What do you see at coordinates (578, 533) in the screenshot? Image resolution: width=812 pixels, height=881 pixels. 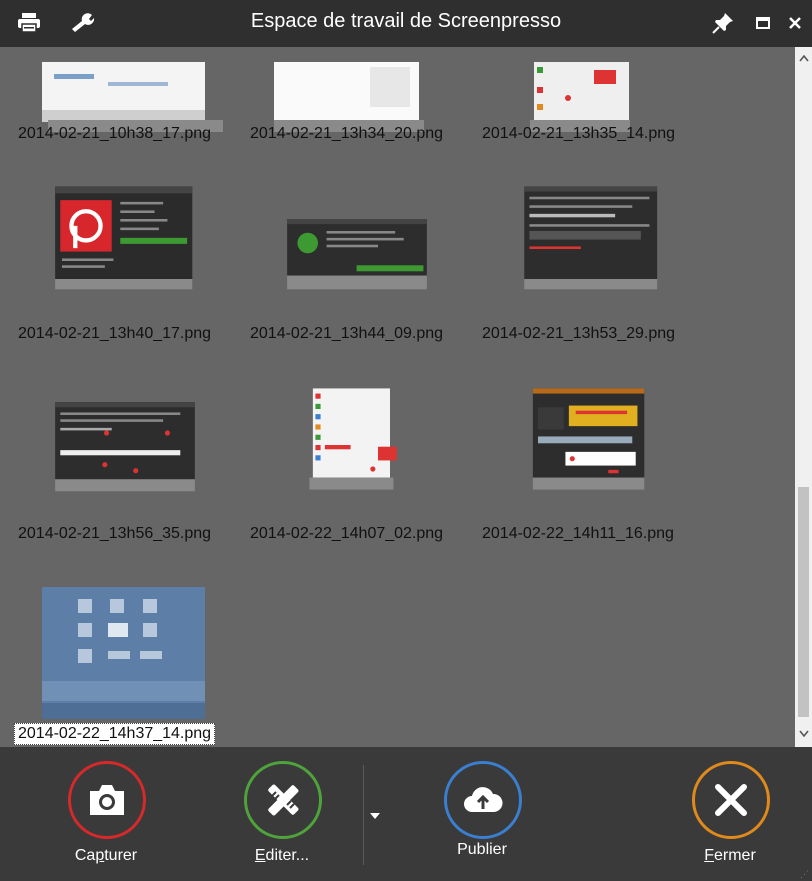 I see `thumbnail-filename: 2014-02-22_14h11_16.png` at bounding box center [578, 533].